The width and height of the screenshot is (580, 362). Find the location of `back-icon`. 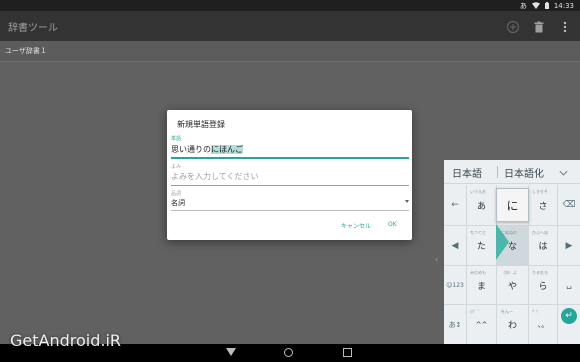

back-icon is located at coordinates (231, 352).